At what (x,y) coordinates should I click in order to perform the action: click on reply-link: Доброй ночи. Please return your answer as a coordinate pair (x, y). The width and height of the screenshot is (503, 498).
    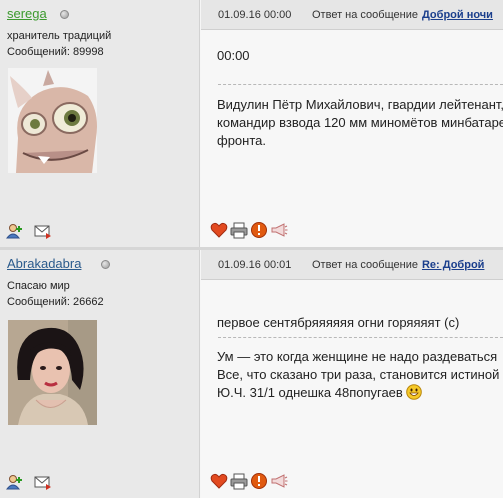
    Looking at the image, I should click on (457, 15).